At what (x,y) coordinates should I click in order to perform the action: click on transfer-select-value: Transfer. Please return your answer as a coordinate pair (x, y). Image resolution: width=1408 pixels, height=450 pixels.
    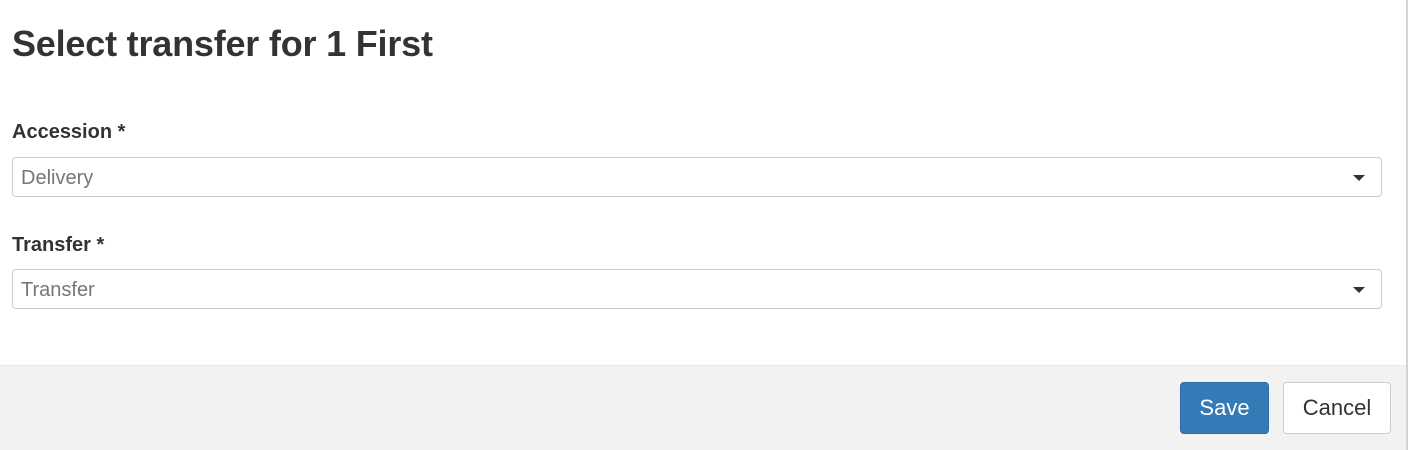
    Looking at the image, I should click on (58, 290).